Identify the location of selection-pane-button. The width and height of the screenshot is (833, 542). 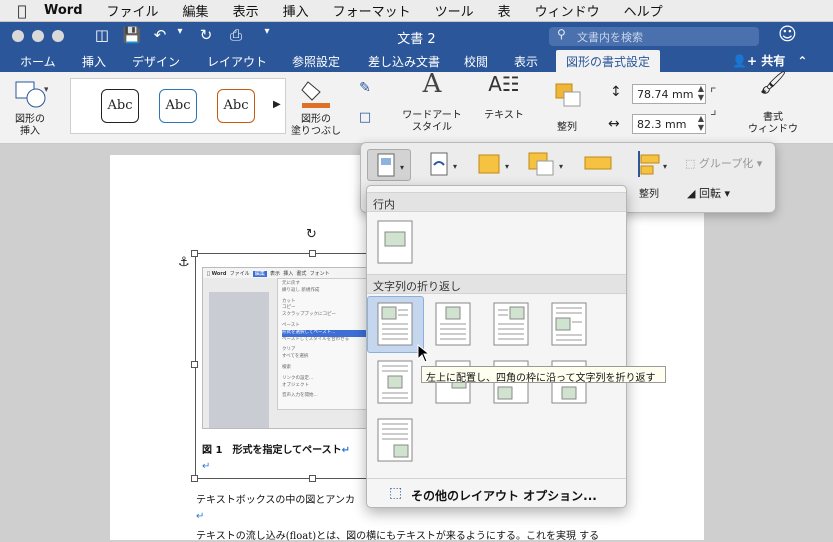
(599, 165).